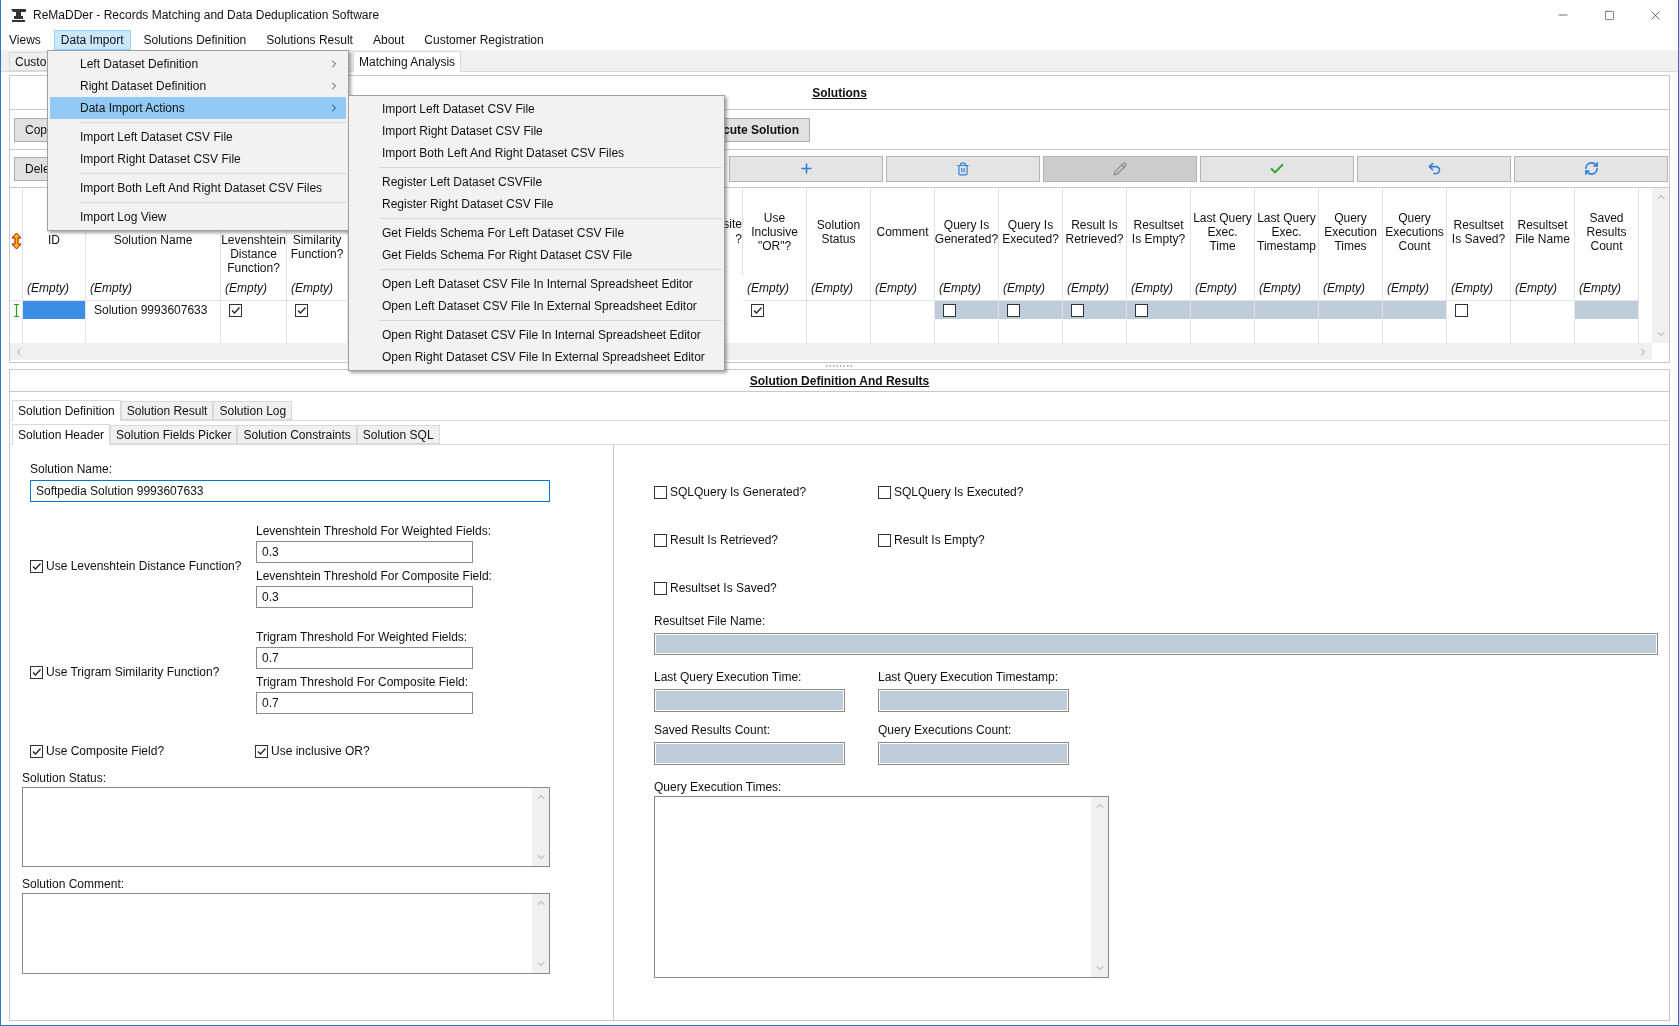  Describe the element at coordinates (25, 40) in the screenshot. I see `menu-item: Views` at that location.